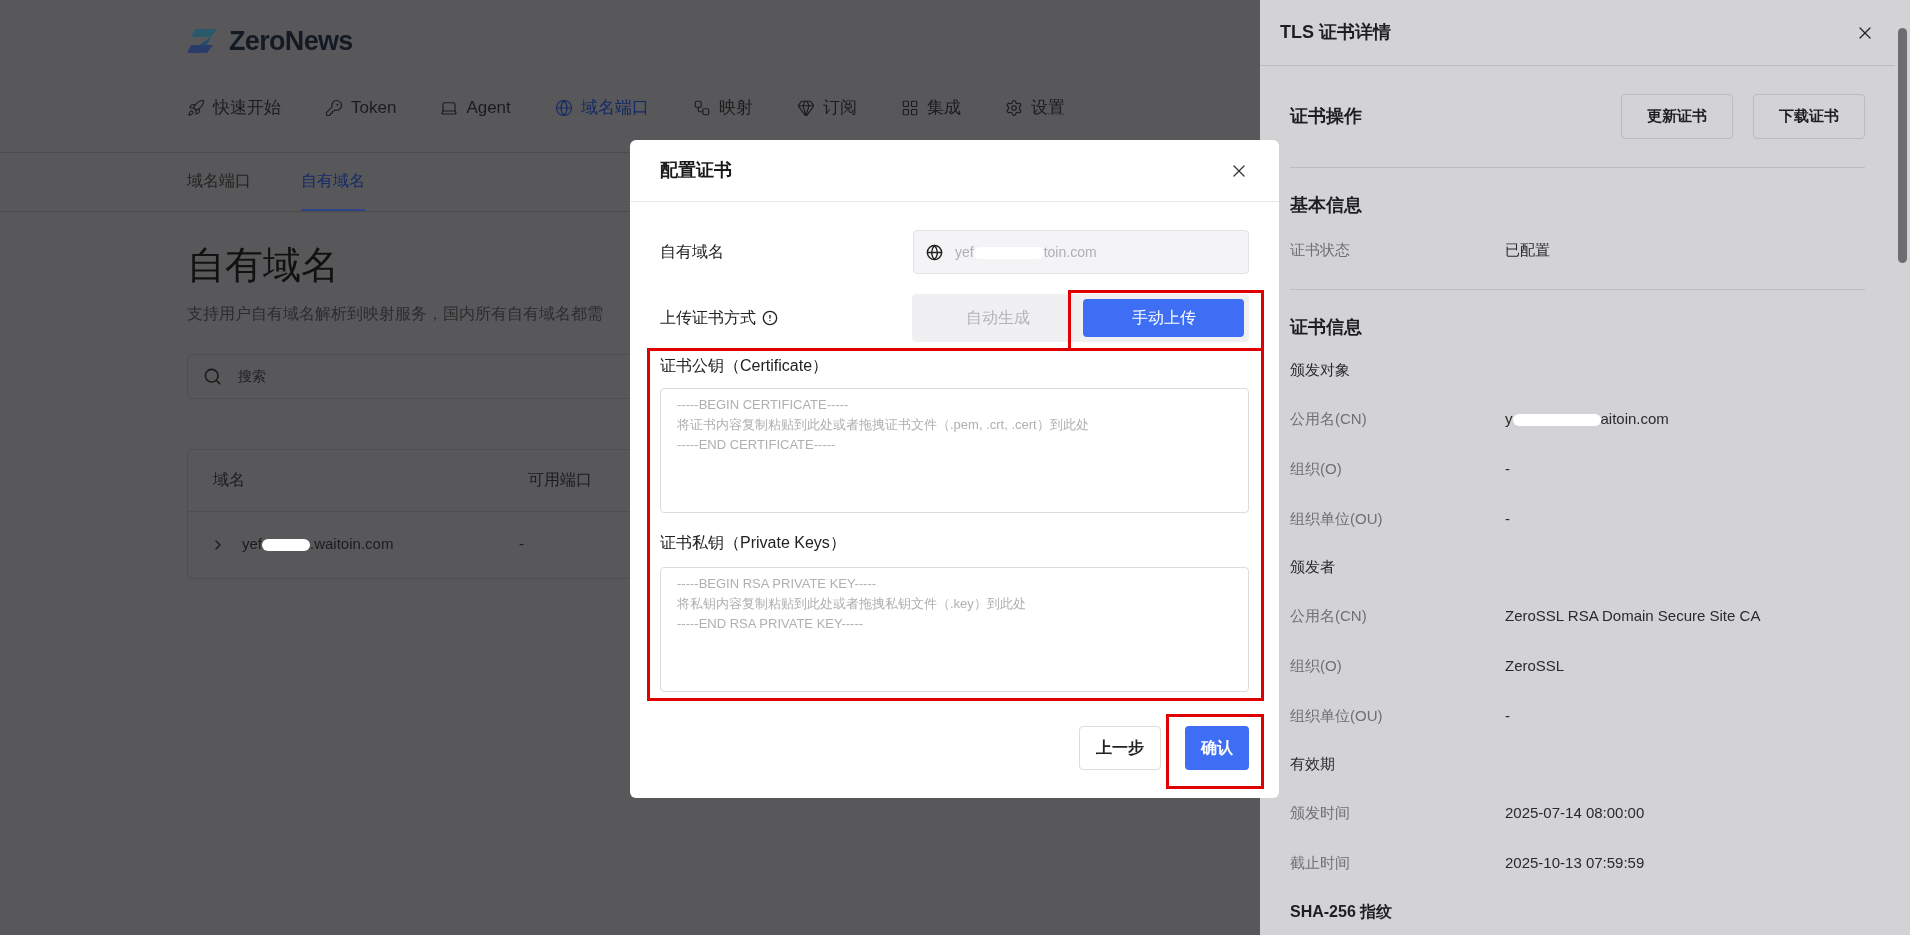  What do you see at coordinates (1326, 205) in the screenshot?
I see `section-title: 基本信息` at bounding box center [1326, 205].